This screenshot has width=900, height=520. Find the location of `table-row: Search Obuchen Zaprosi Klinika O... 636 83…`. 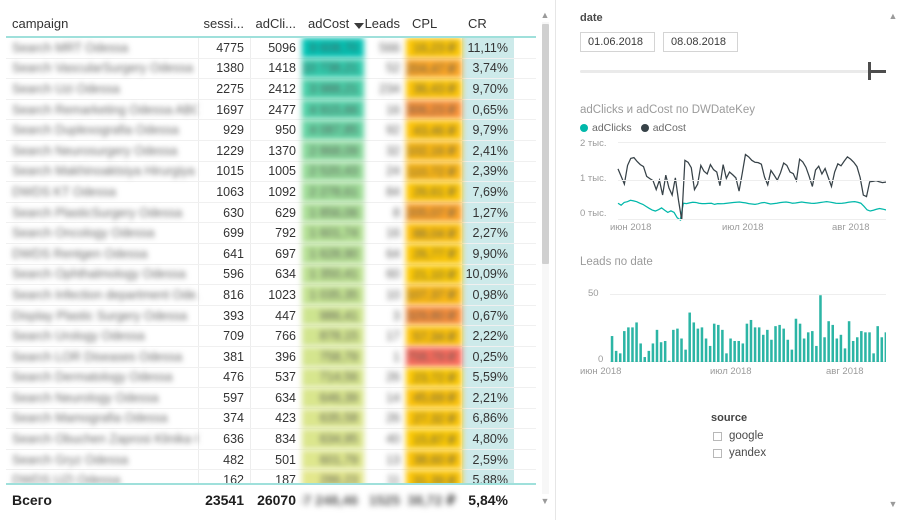

table-row: Search Obuchen Zaprosi Klinika O... 636 83… is located at coordinates (271, 439).